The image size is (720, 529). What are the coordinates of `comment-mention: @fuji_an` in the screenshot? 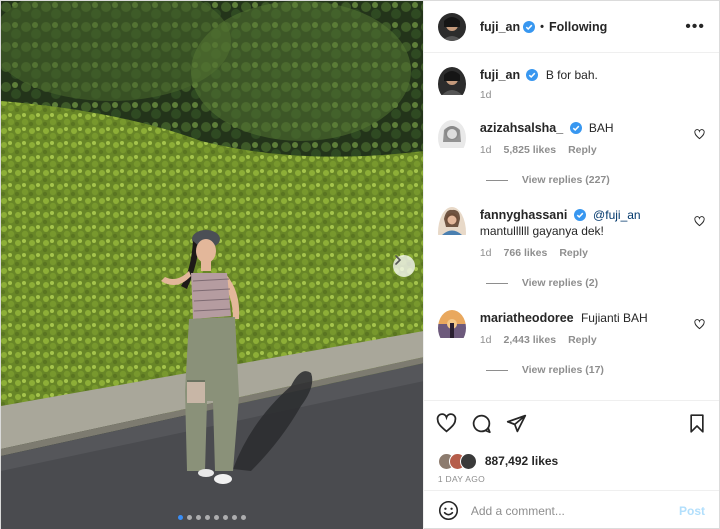 It's located at (617, 215).